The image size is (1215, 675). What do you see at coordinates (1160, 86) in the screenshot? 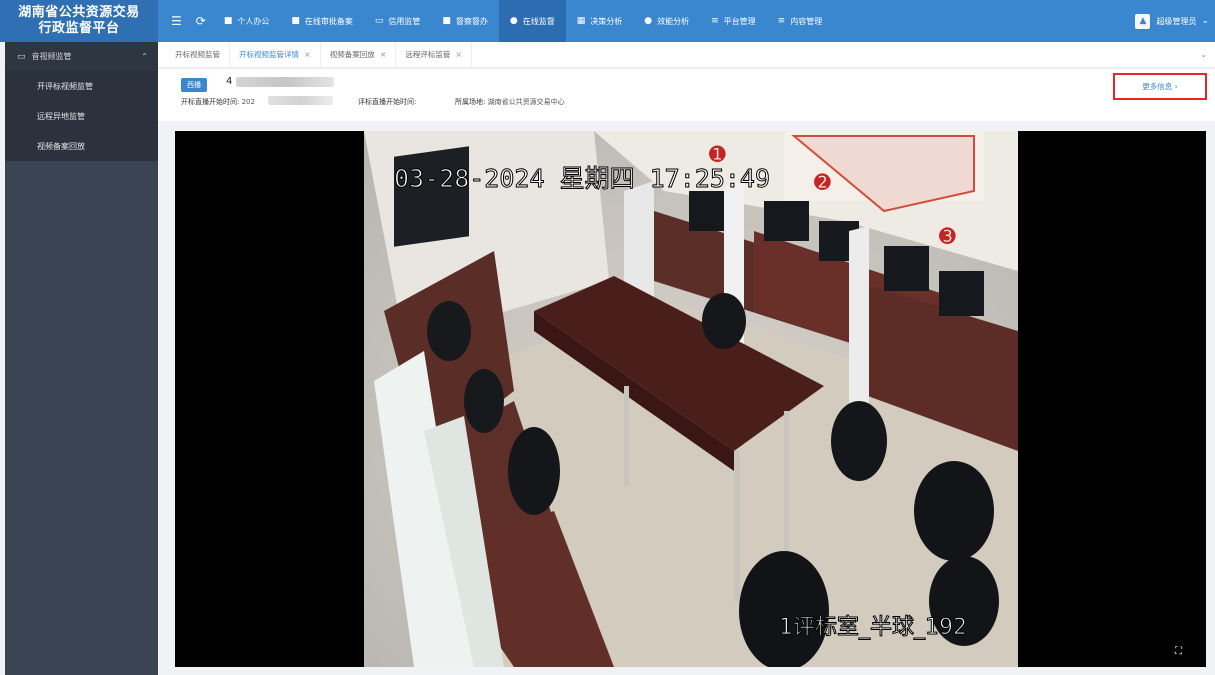
I see `more-info-button: 更多信息 ›` at bounding box center [1160, 86].